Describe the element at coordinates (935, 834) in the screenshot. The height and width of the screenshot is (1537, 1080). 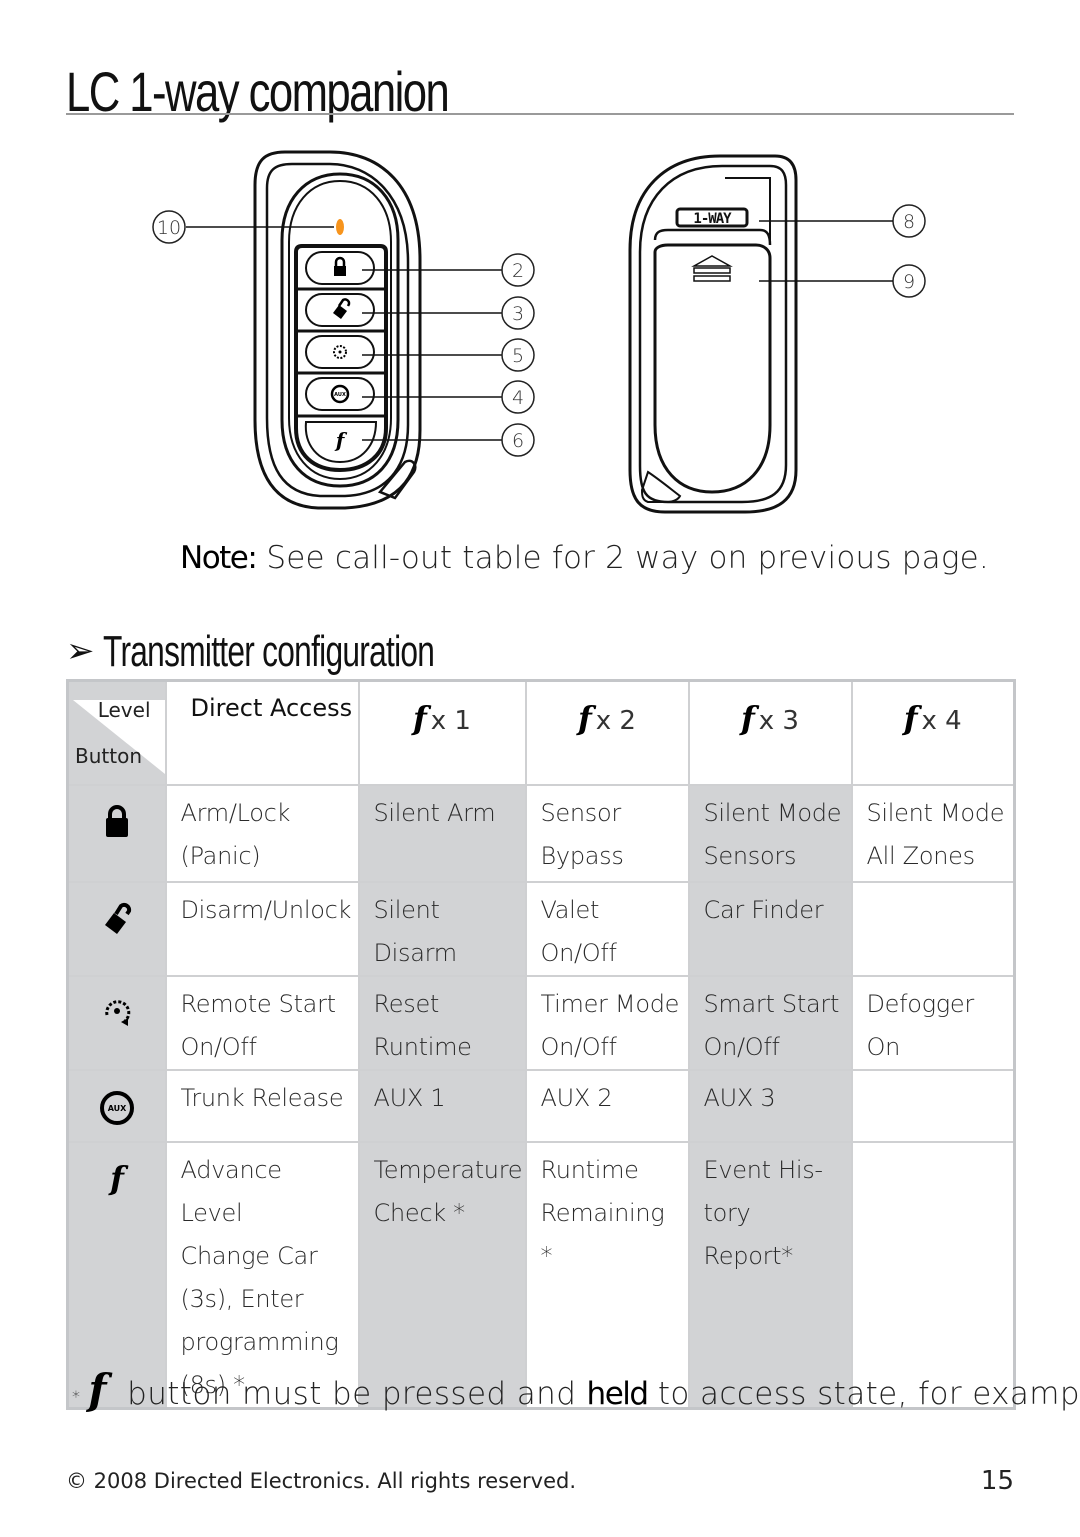
I see `cell-text: Silent Mode All Zones` at that location.